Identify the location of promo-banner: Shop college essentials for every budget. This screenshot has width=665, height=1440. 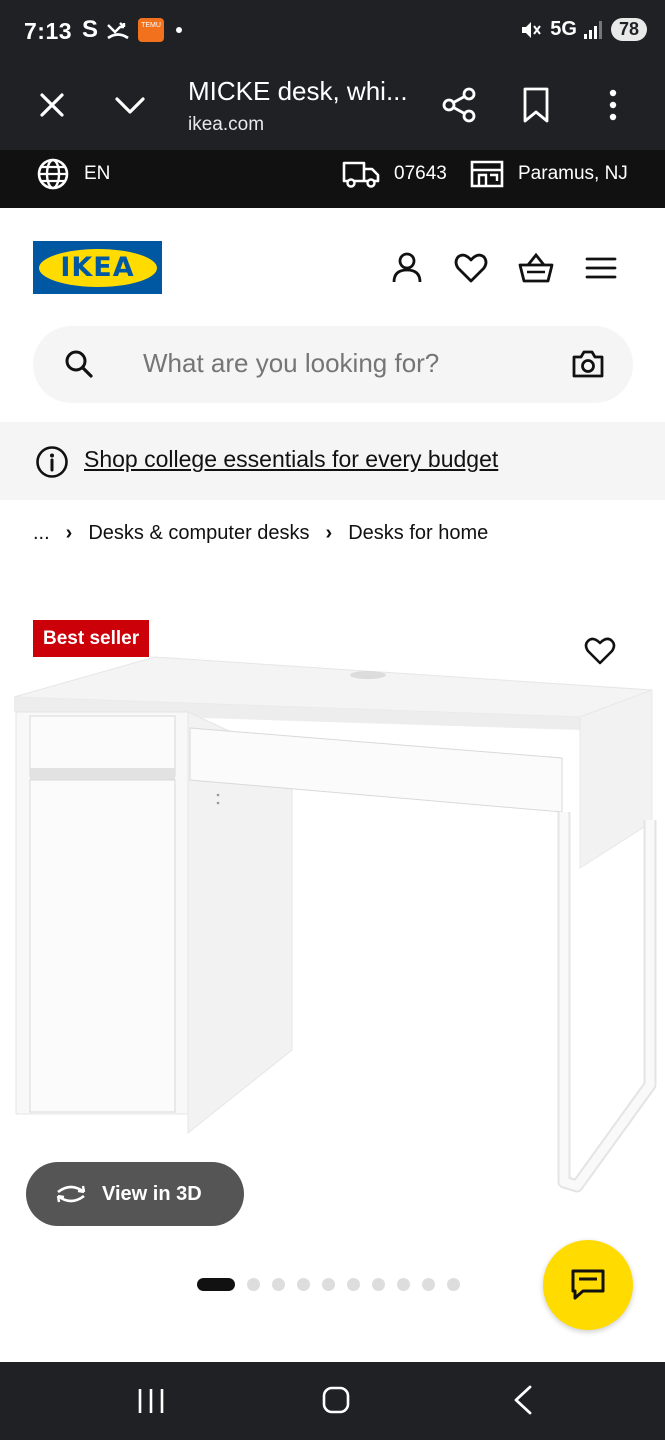
(332, 461).